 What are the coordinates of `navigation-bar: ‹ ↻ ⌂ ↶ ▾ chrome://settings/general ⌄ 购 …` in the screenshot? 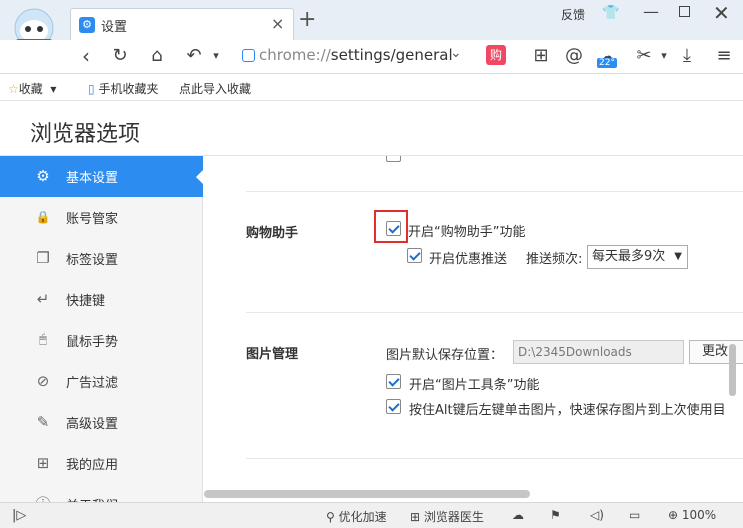 It's located at (371, 57).